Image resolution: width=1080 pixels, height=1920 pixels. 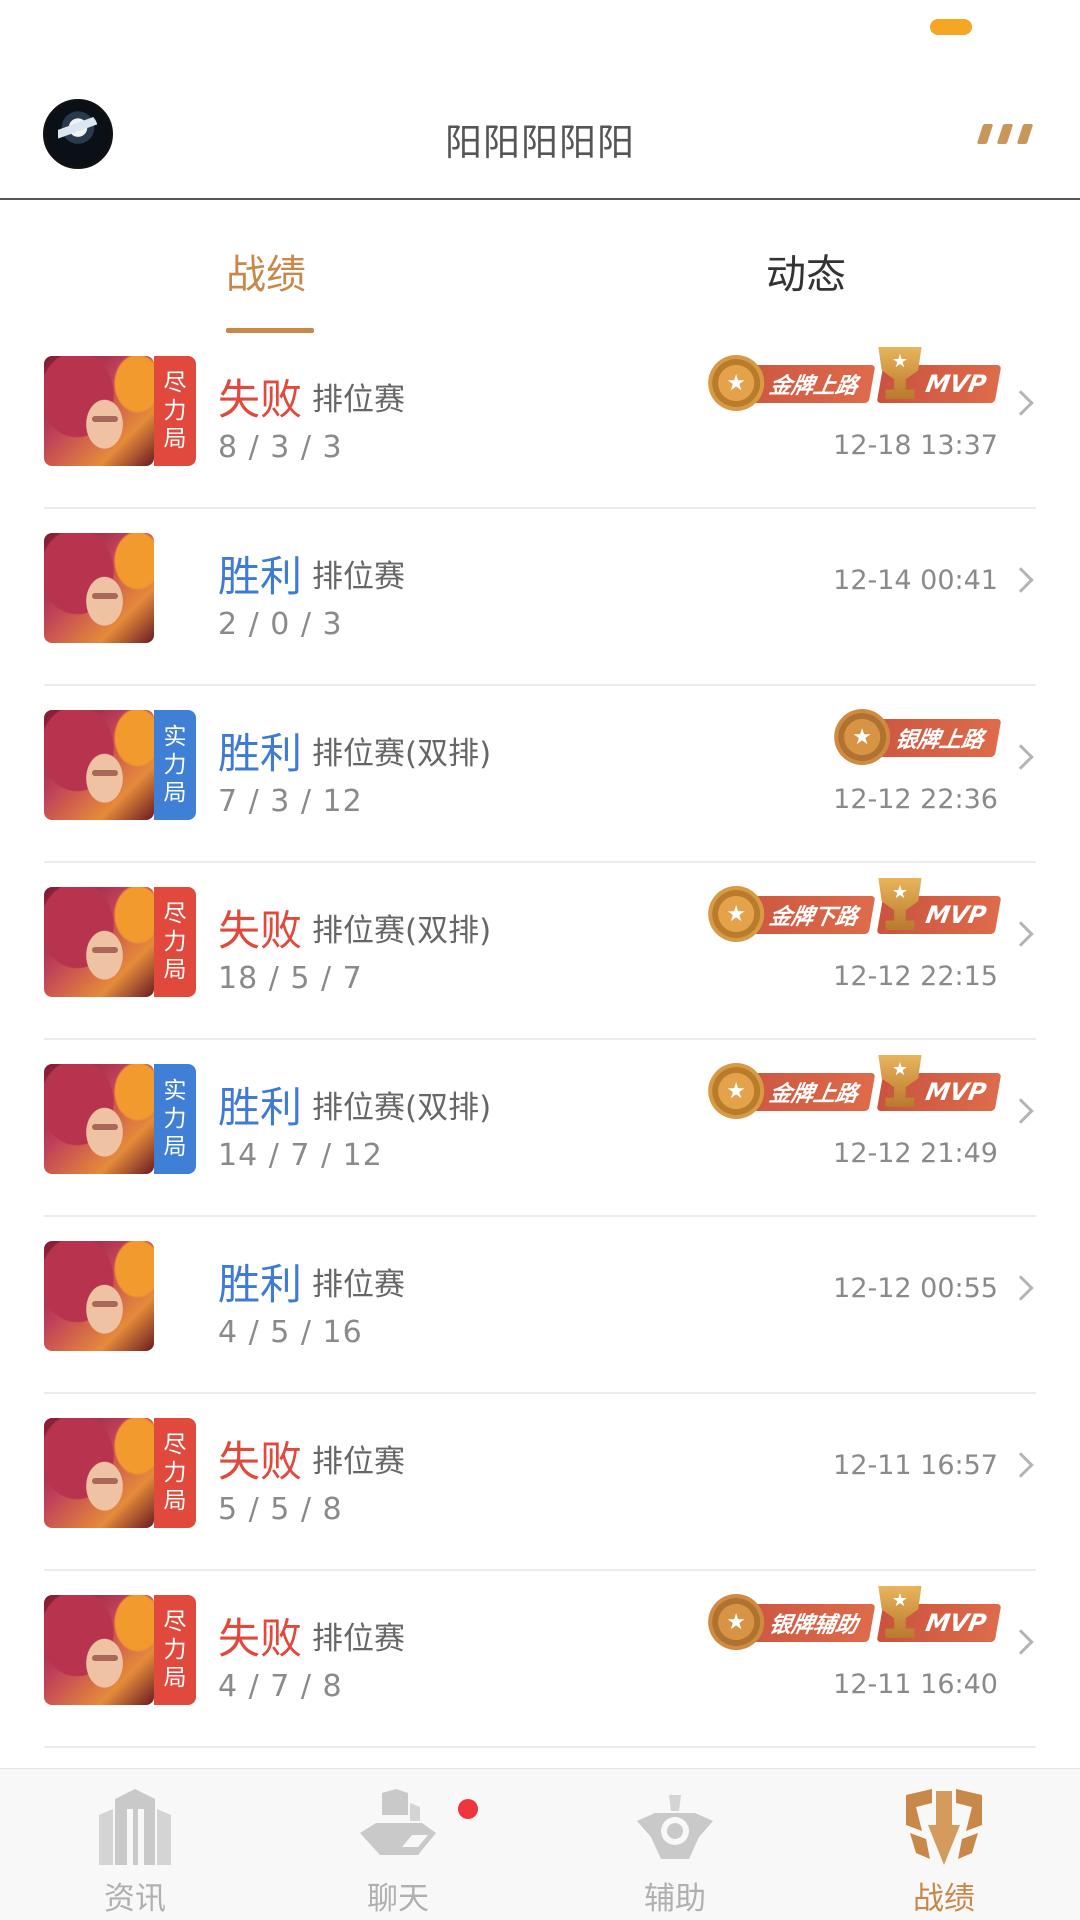 What do you see at coordinates (806, 271) in the screenshot?
I see `tab-activity: 动态` at bounding box center [806, 271].